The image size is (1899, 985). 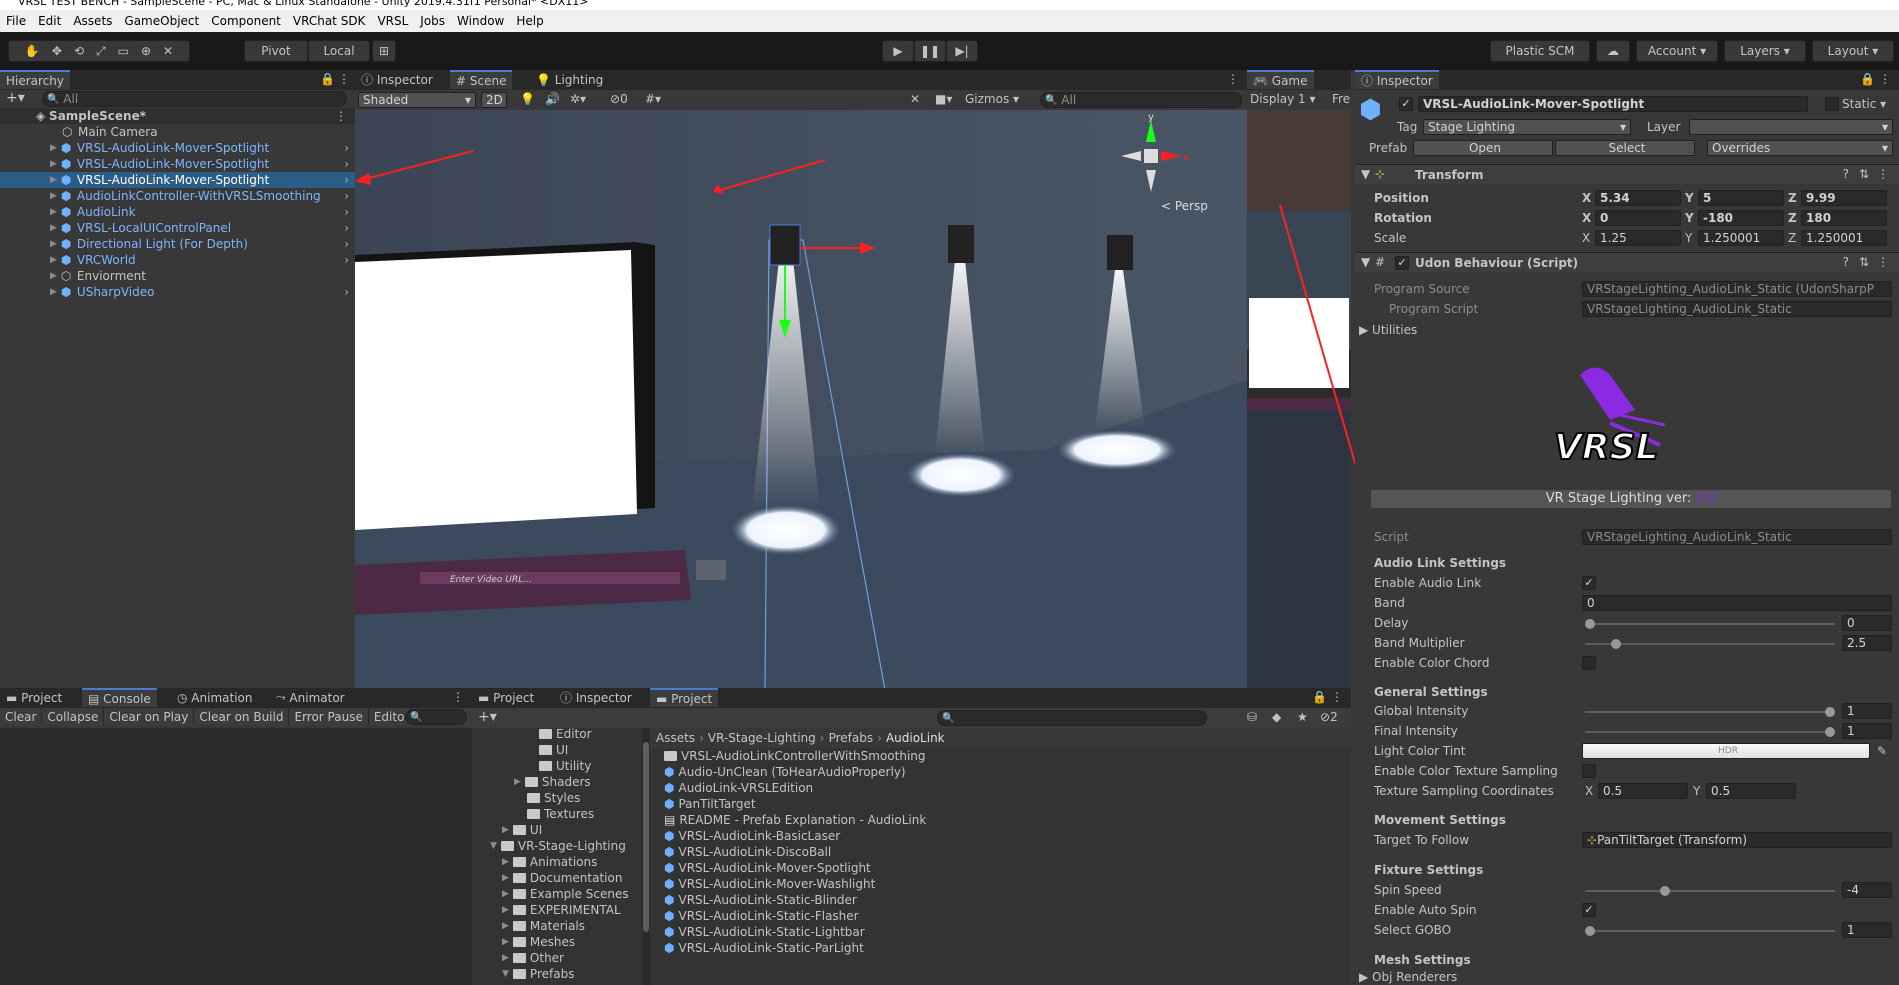 What do you see at coordinates (558, 846) in the screenshot?
I see `project-tree-folder: ▼ VR-Stage-Lighting` at bounding box center [558, 846].